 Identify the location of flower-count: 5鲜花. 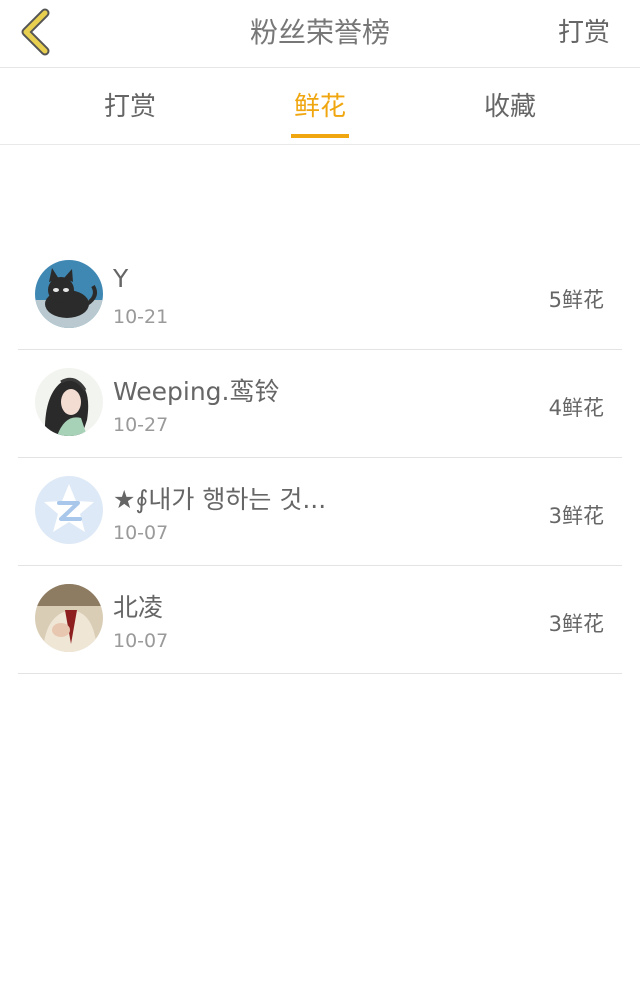
(576, 300).